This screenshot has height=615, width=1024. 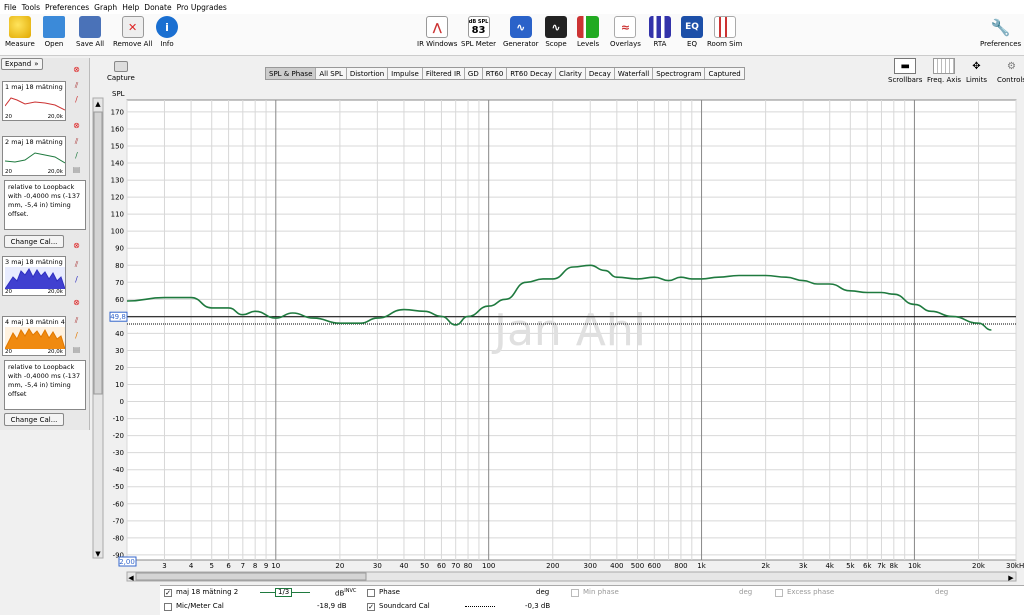 I want to click on smoothing-value: 1/3, so click(x=284, y=592).